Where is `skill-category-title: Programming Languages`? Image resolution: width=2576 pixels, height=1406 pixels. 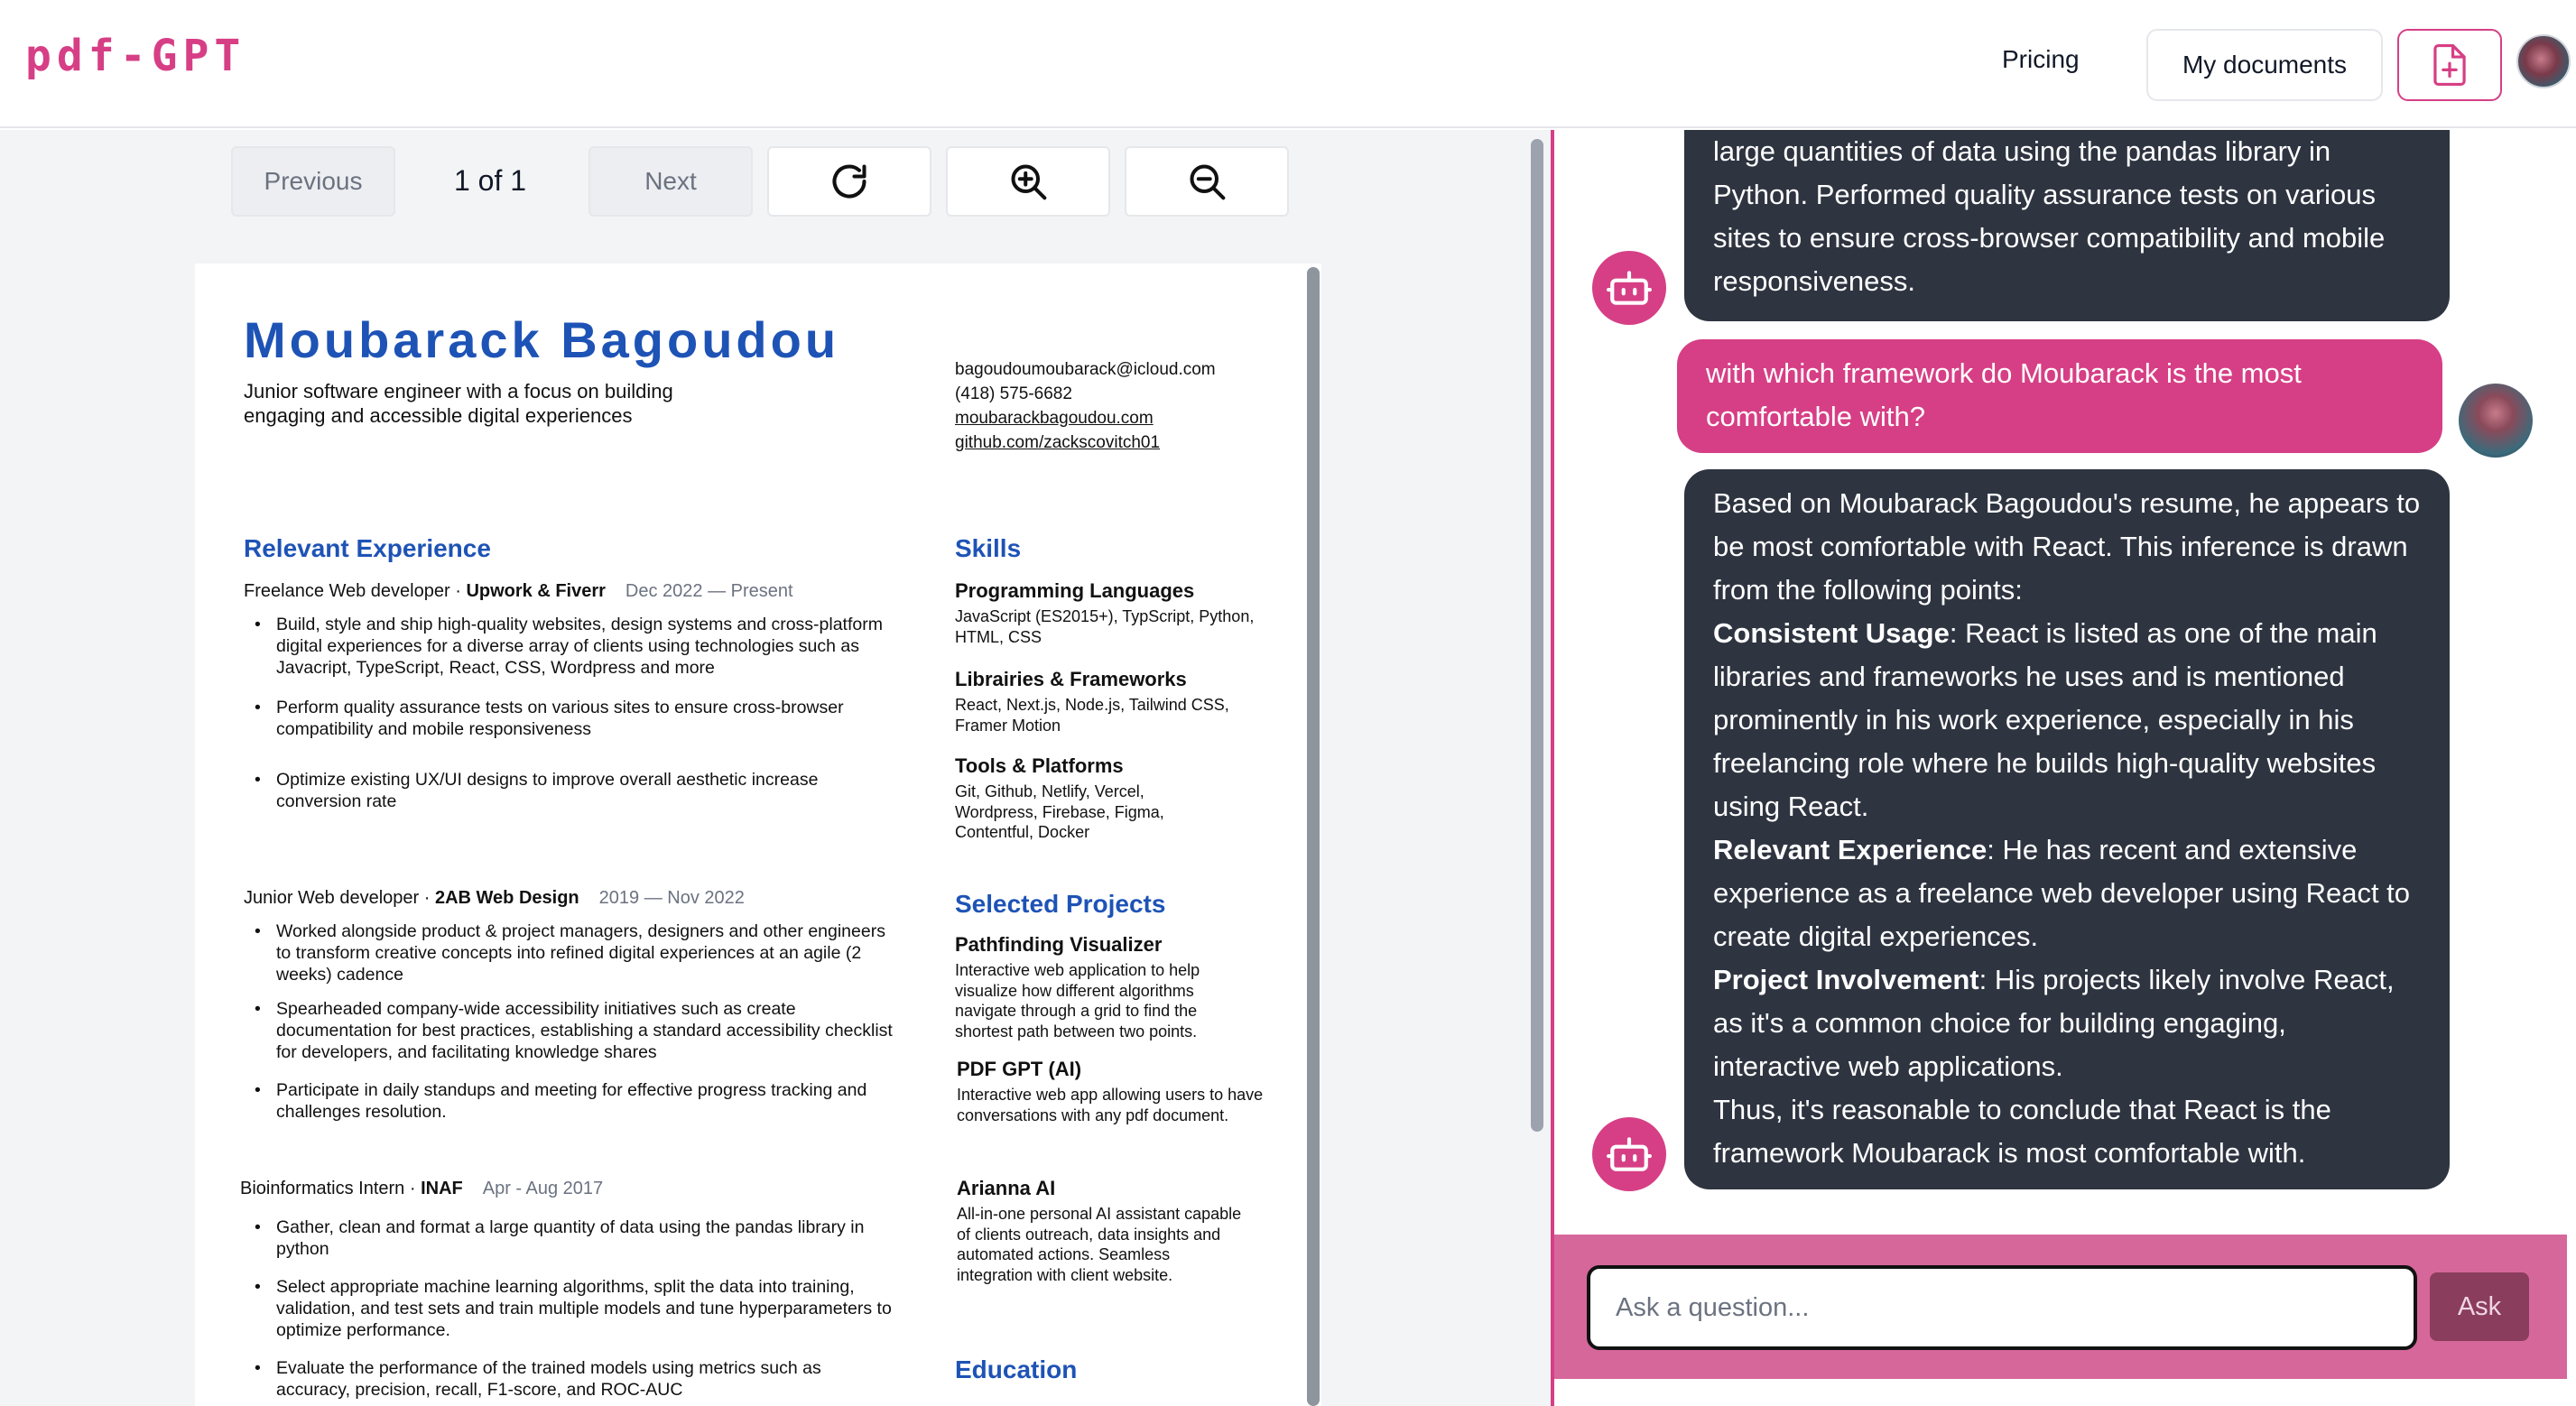
skill-category-title: Programming Languages is located at coordinates (1075, 590).